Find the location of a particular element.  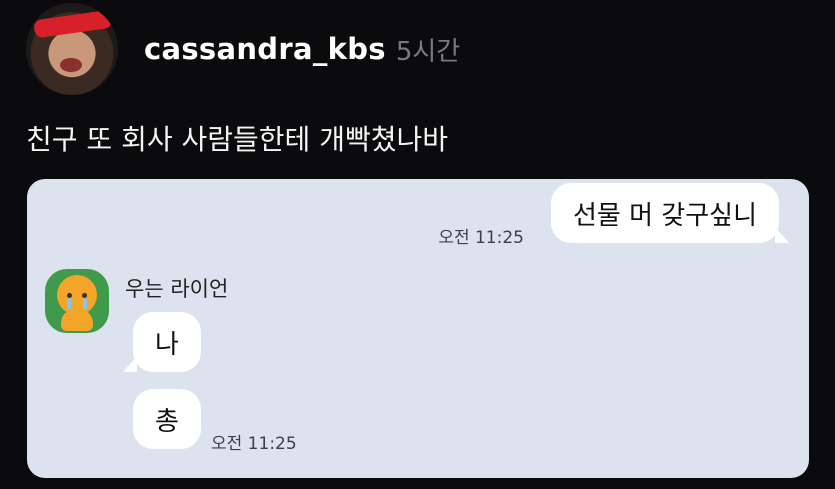

outgoing-message-text: 선물 머 갖구싶니 is located at coordinates (665, 215).